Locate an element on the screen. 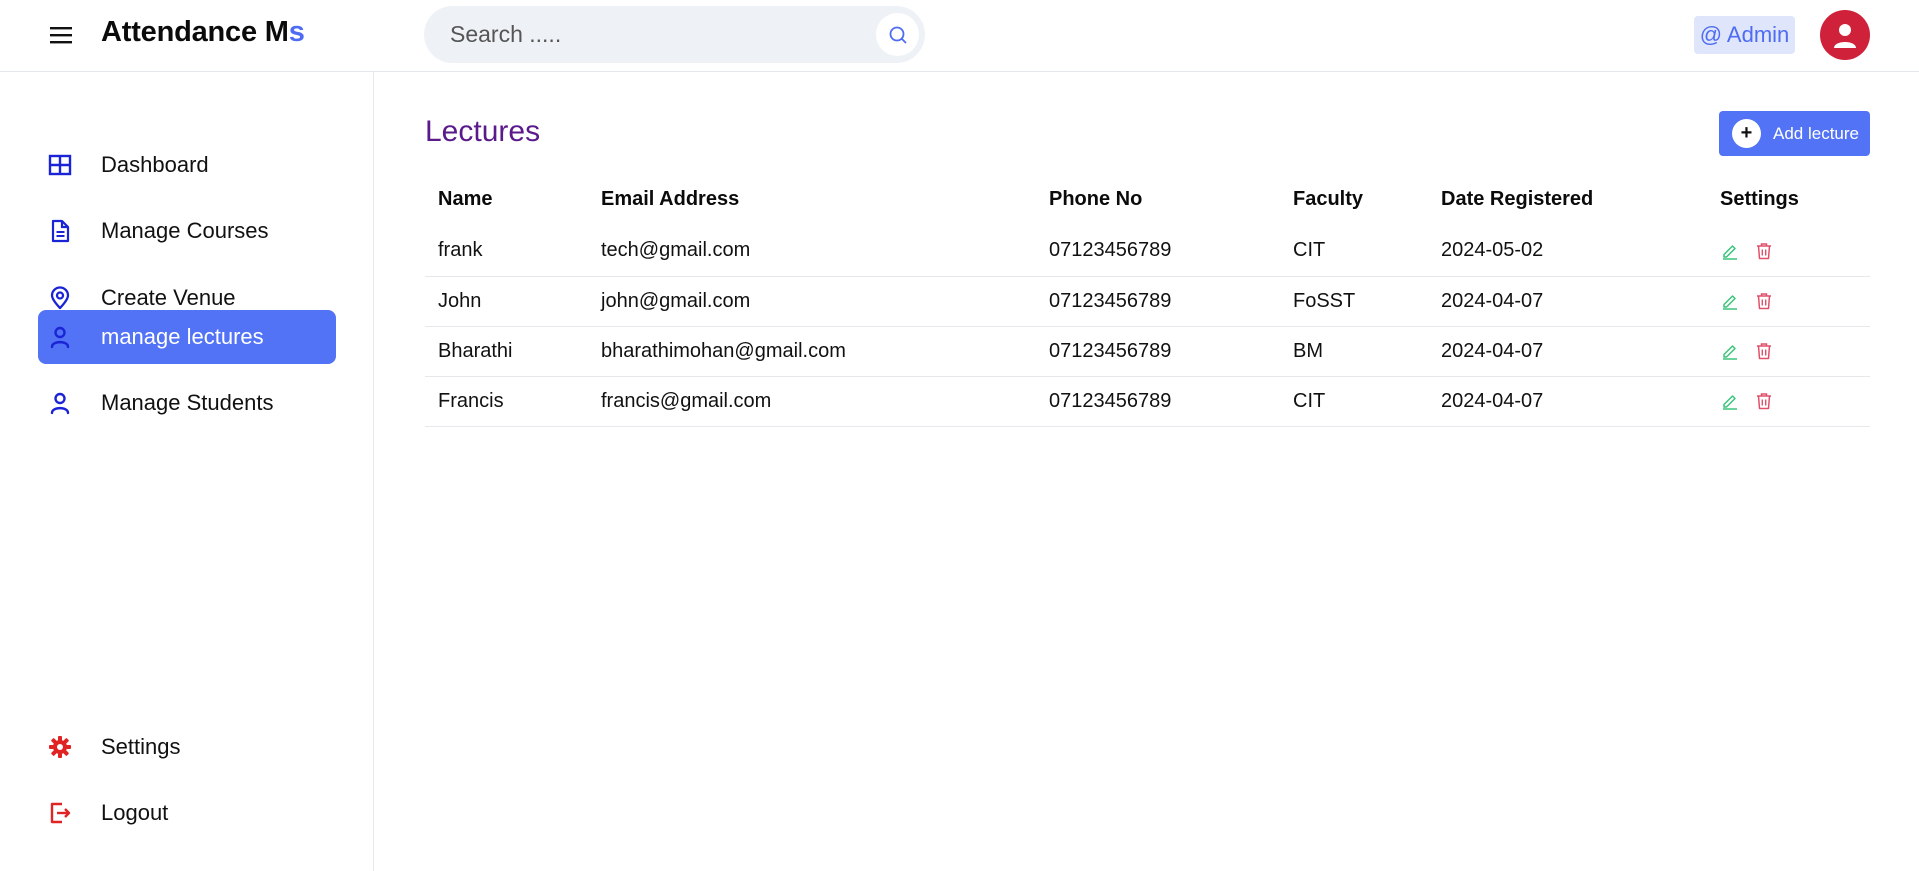 Image resolution: width=1919 pixels, height=871 pixels. cell-email: john@gmail.com is located at coordinates (812, 301).